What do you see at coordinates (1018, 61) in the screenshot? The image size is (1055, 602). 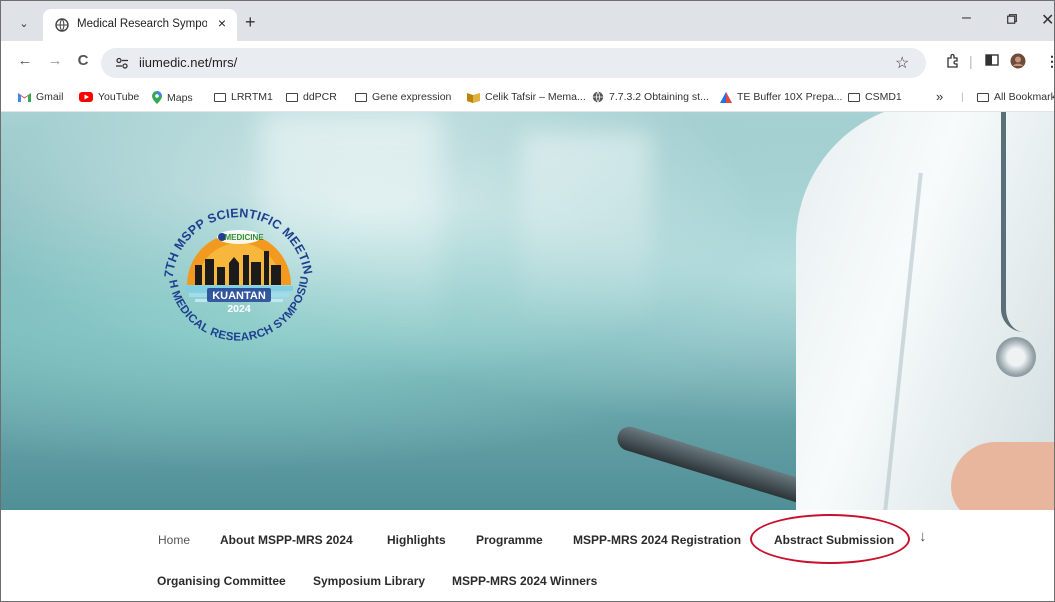 I see `profile-avatar-icon` at bounding box center [1018, 61].